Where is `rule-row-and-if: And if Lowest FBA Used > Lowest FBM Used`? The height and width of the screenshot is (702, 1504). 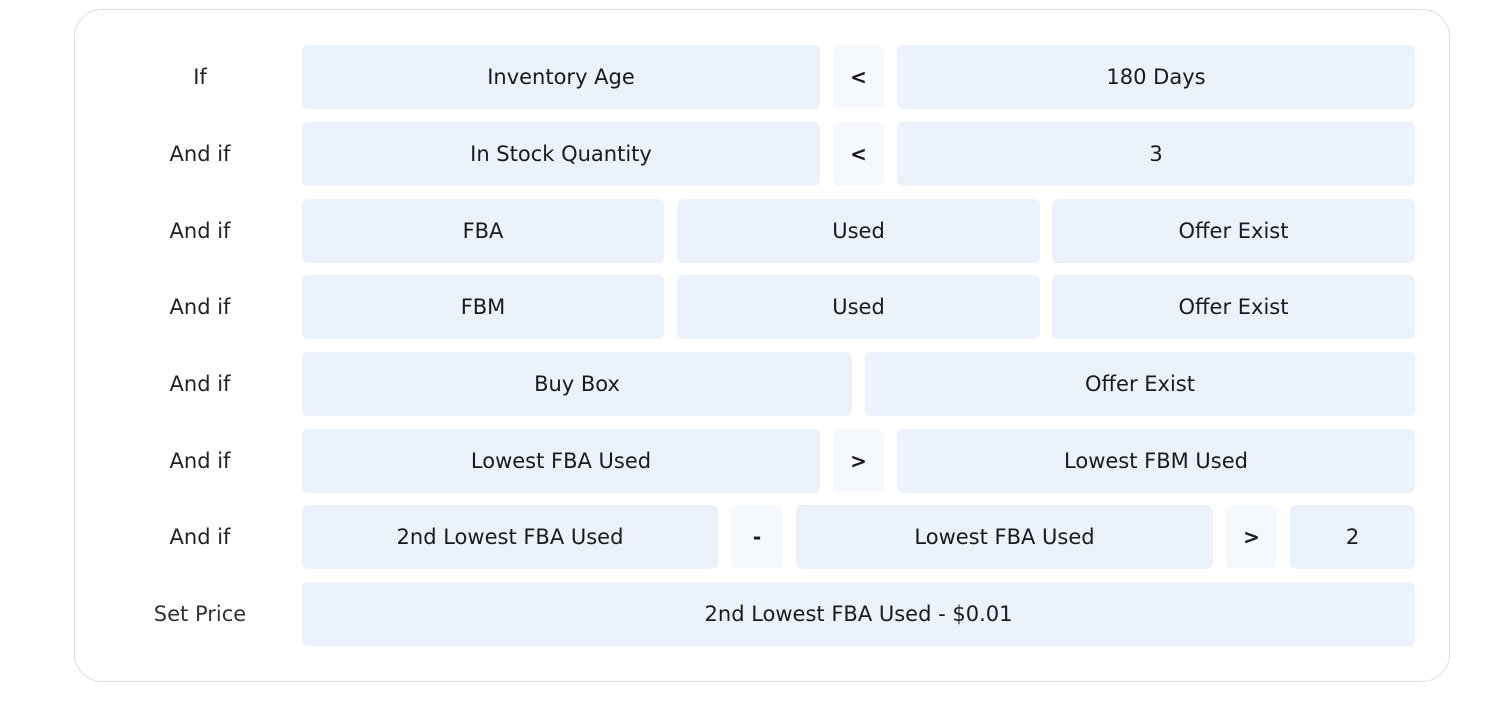 rule-row-and-if: And if Lowest FBA Used > Lowest FBM Used is located at coordinates (752, 461).